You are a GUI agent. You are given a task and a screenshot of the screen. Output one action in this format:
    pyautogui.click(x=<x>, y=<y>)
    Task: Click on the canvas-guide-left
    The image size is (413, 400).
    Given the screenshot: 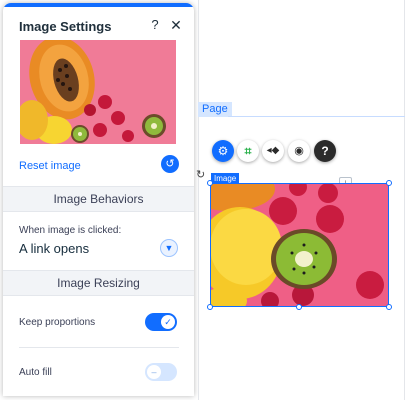 What is the action you would take?
    pyautogui.click(x=198, y=200)
    